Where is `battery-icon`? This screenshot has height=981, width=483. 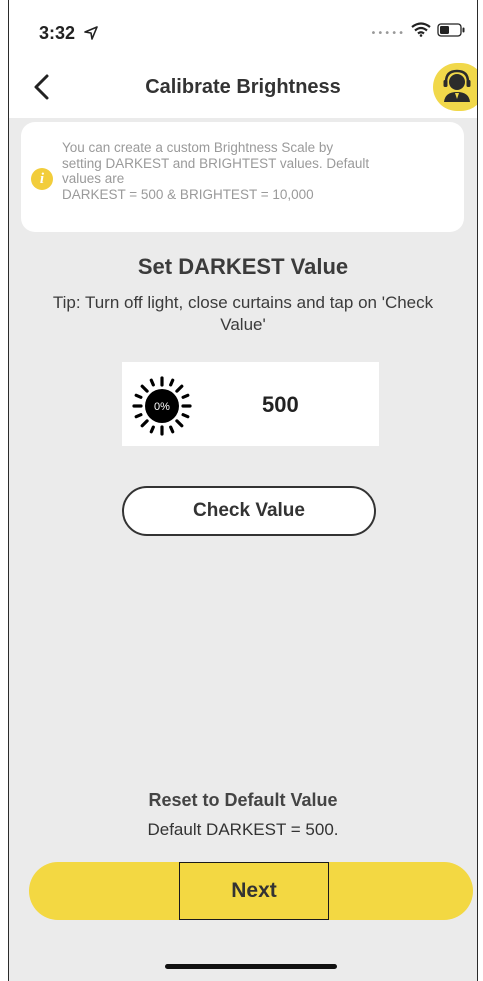 battery-icon is located at coordinates (451, 31).